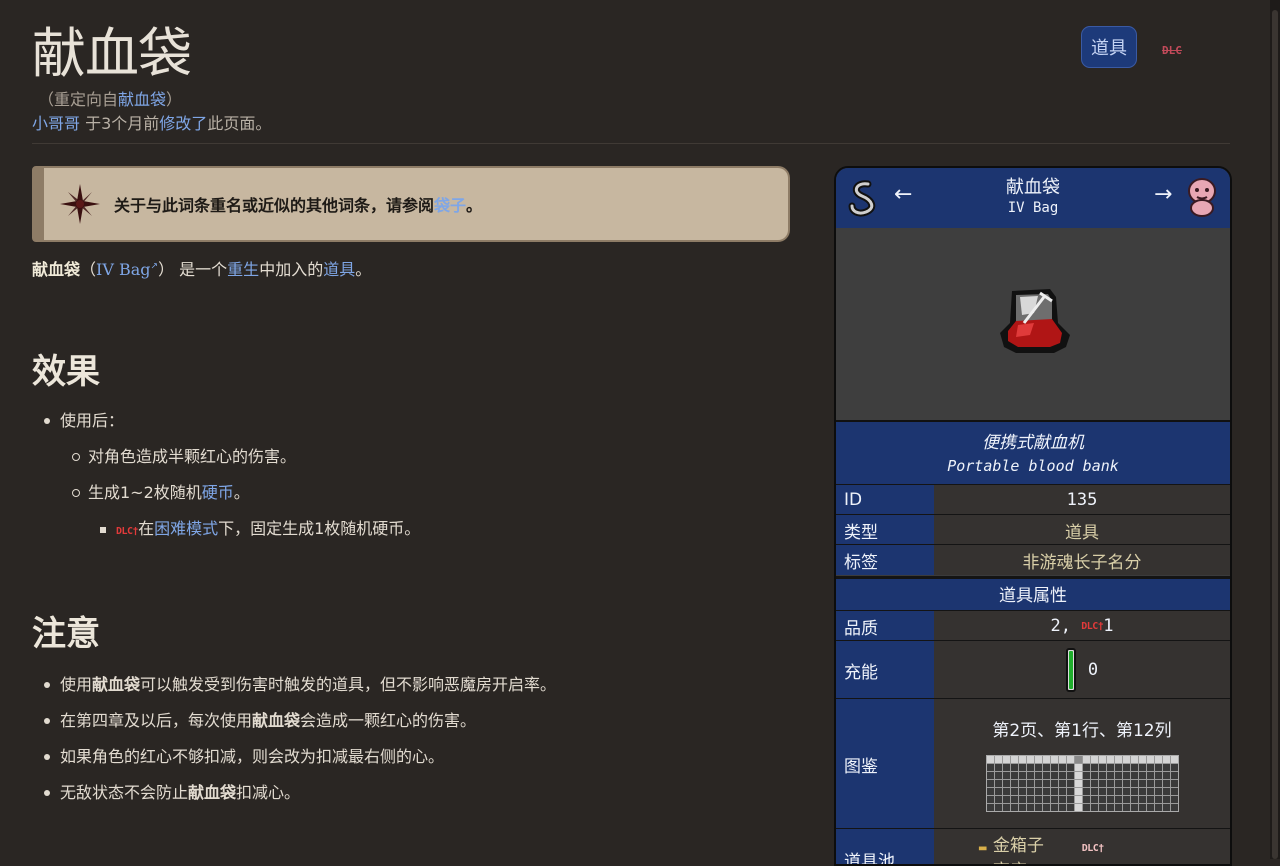 This screenshot has width=1280, height=866. Describe the element at coordinates (218, 492) in the screenshot. I see `coins-link: 硬币` at that location.